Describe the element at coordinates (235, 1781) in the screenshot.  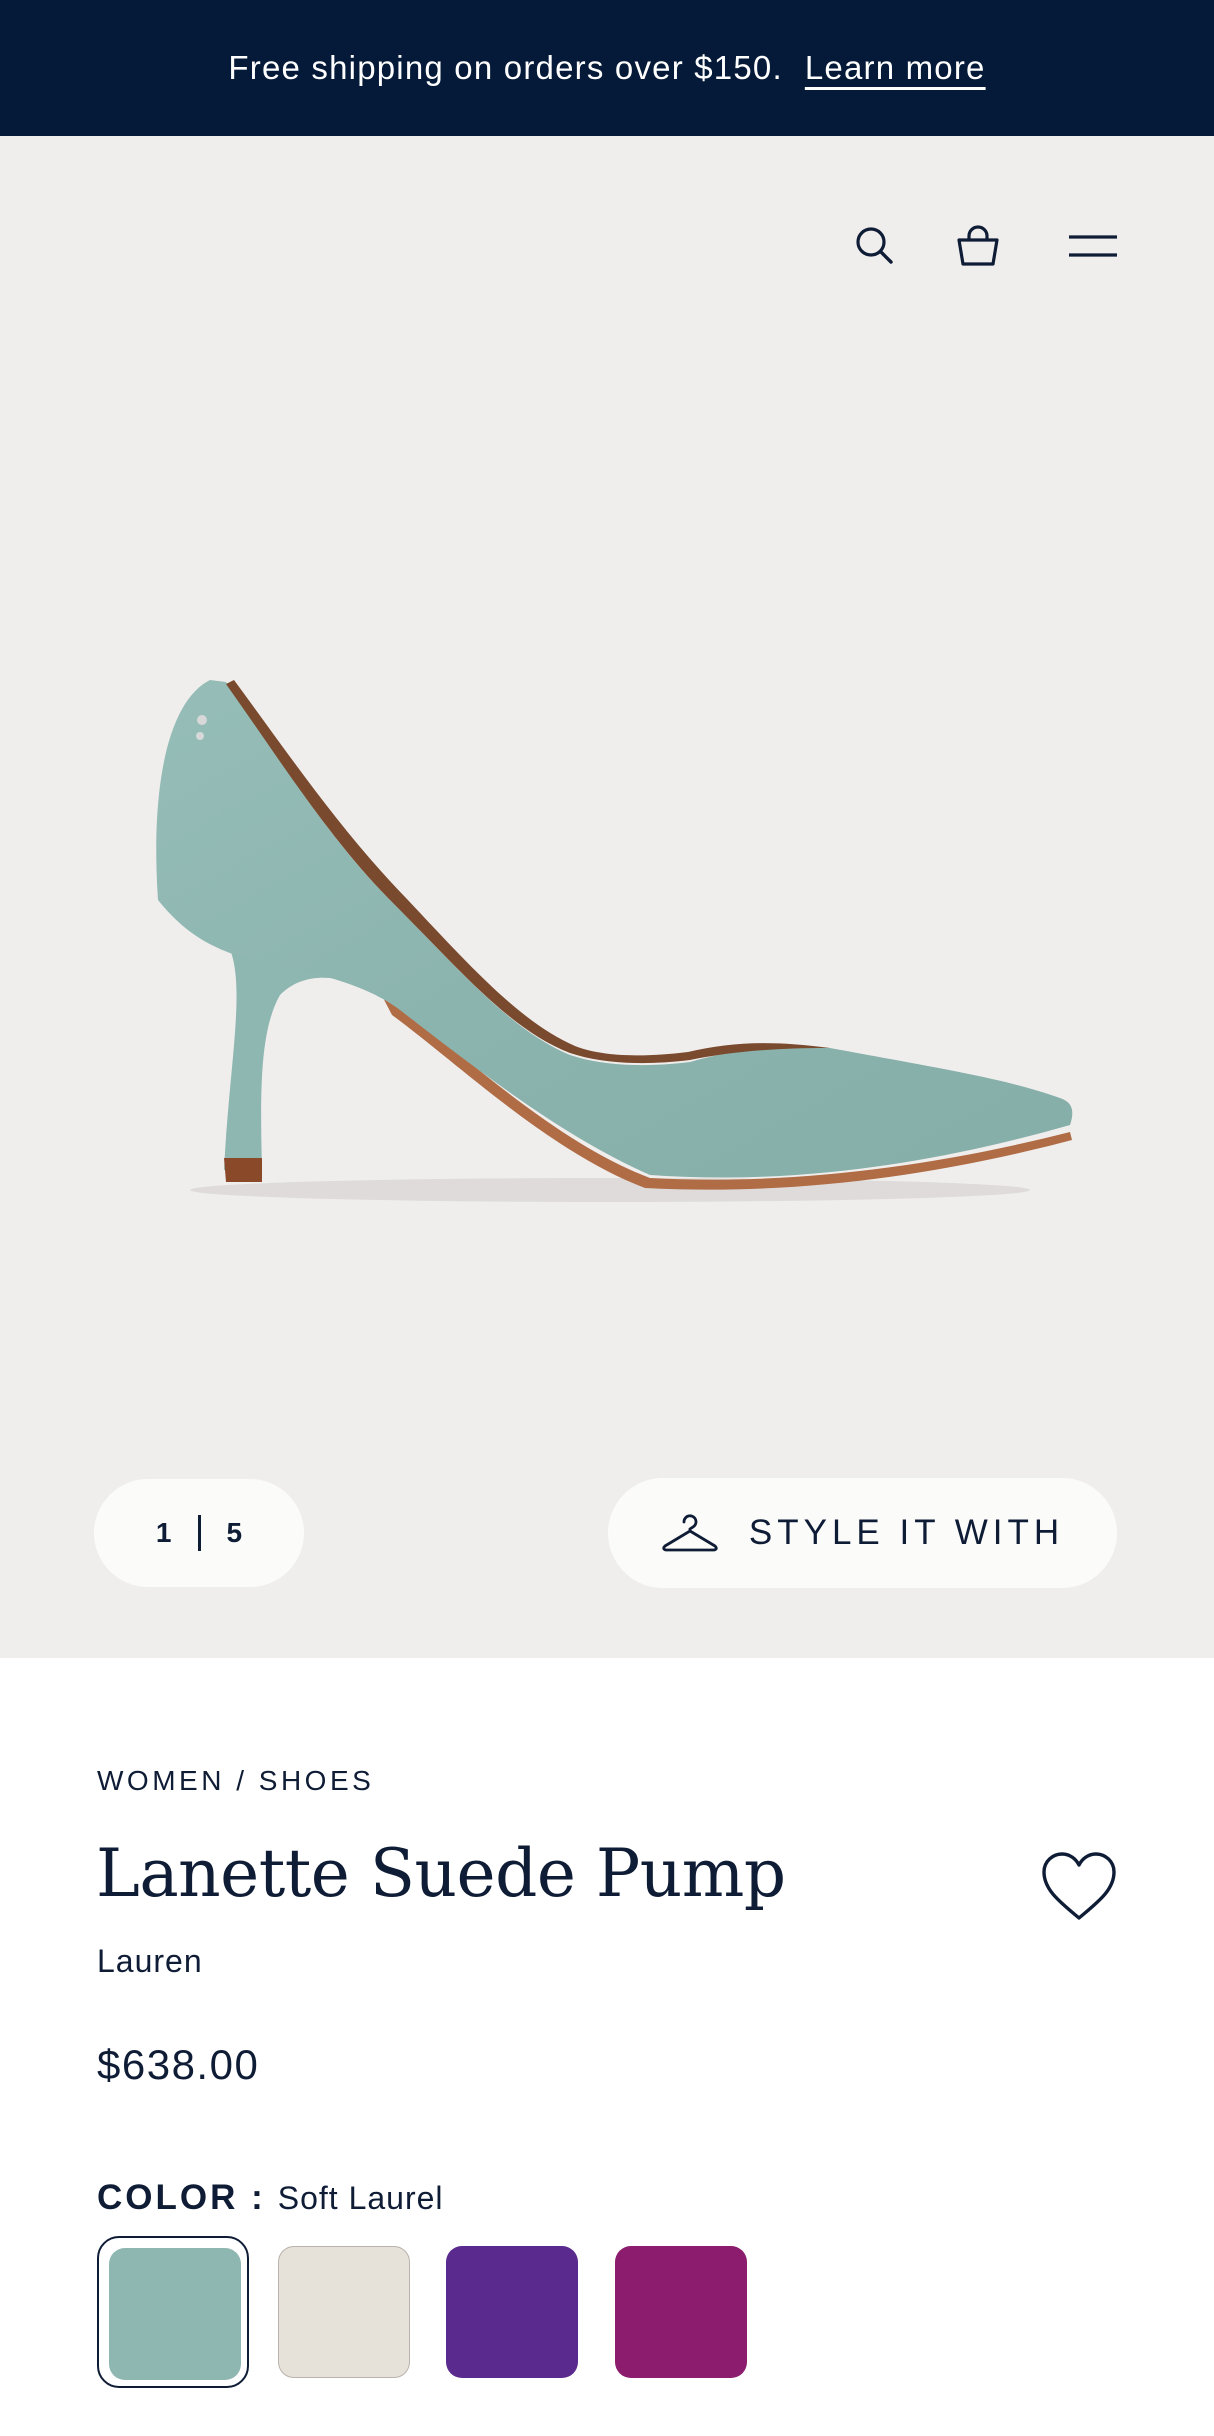
I see `breadcrumb: WOMEN / SHOES` at that location.